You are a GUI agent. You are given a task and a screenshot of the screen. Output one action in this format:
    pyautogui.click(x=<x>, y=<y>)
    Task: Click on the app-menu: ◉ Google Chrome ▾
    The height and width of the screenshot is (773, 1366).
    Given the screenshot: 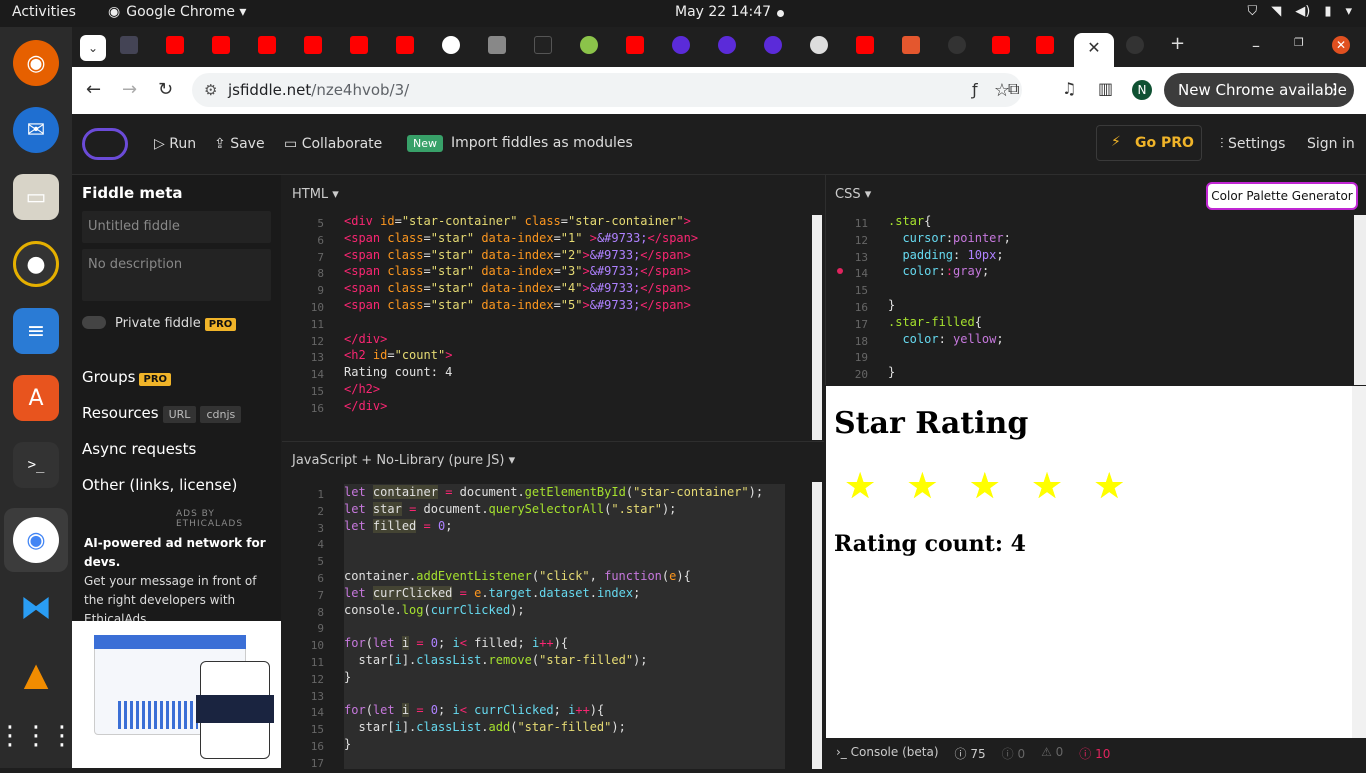 What is the action you would take?
    pyautogui.click(x=177, y=12)
    